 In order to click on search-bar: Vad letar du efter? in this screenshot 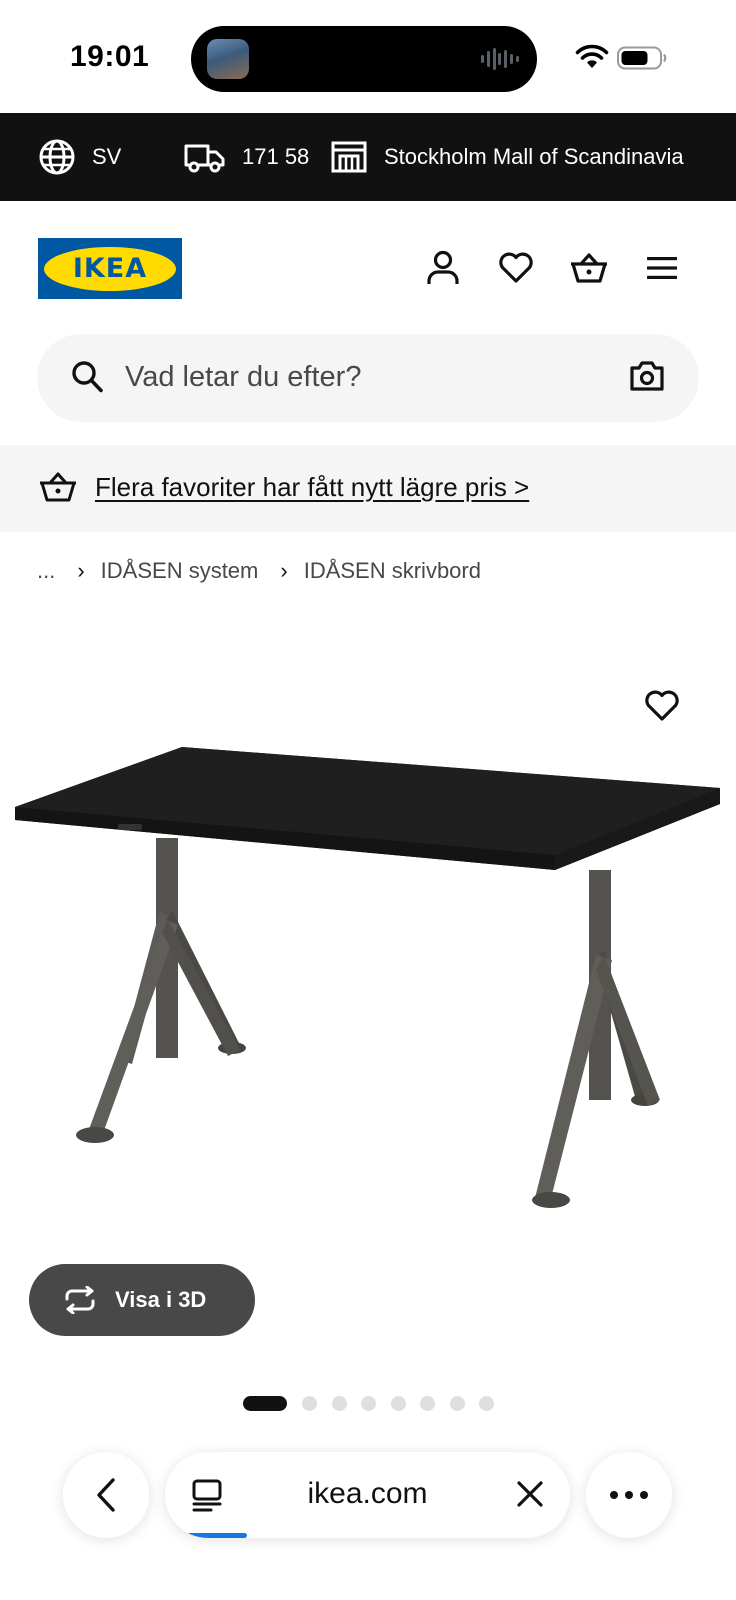, I will do `click(368, 378)`.